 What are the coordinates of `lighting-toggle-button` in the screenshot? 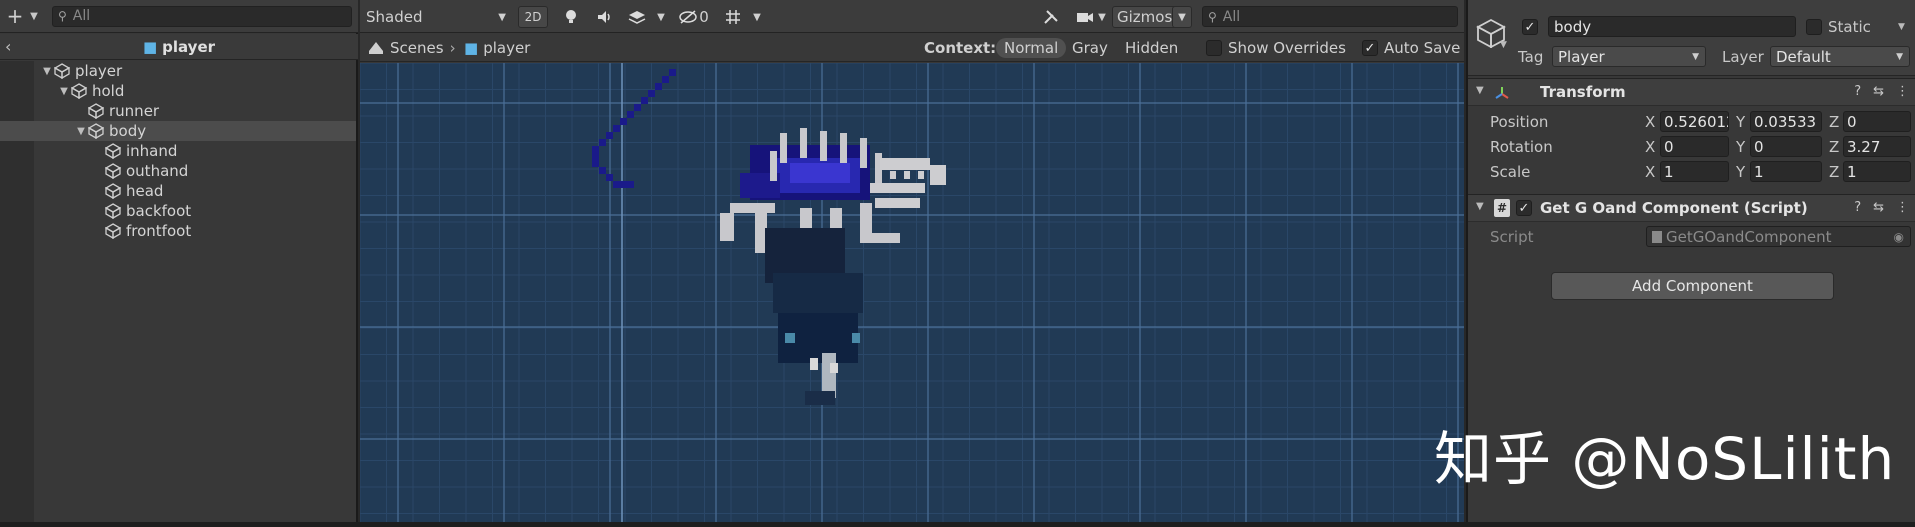 It's located at (571, 17).